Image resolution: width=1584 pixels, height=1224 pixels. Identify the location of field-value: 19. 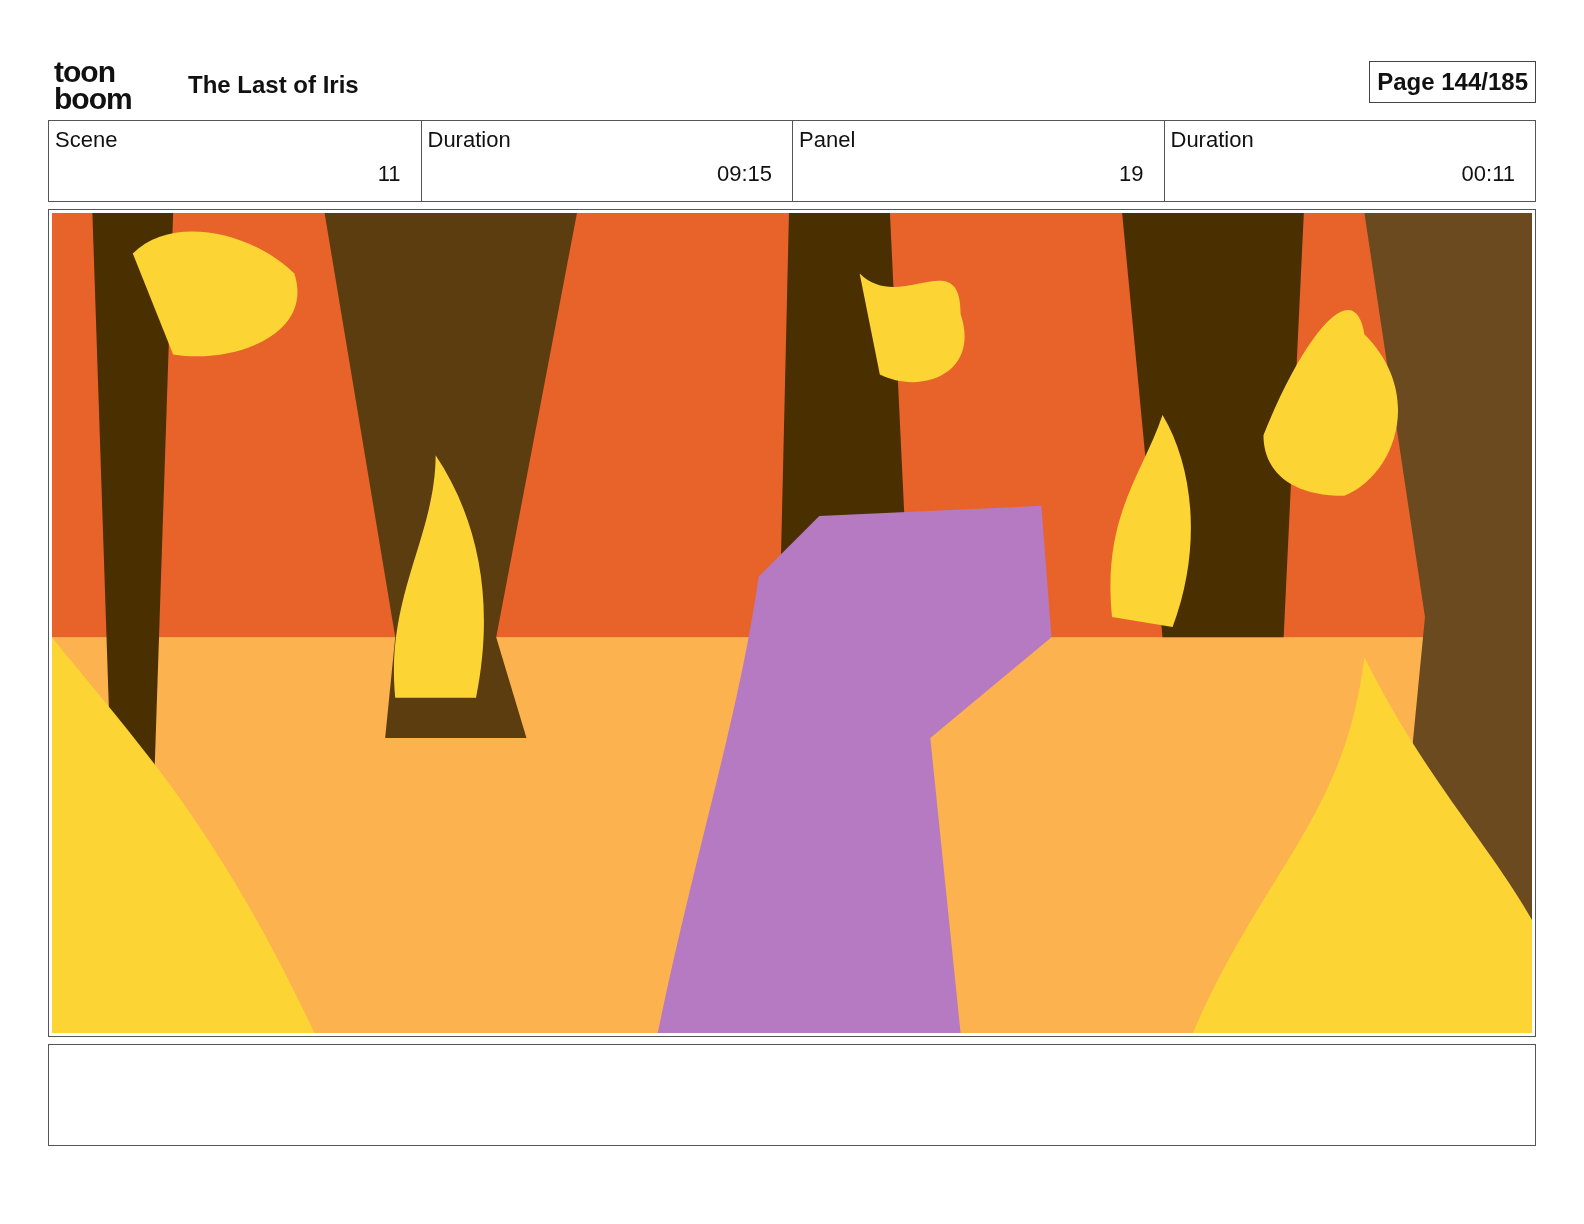
(1131, 174).